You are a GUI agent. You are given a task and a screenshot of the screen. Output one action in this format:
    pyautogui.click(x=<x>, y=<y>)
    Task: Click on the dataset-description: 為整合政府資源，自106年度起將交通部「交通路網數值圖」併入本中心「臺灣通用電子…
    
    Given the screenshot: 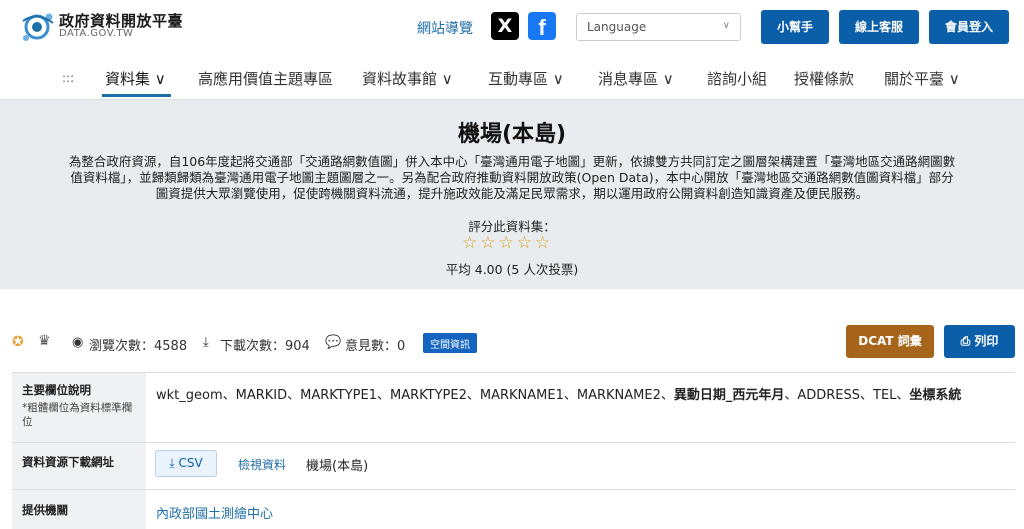 What is the action you would take?
    pyautogui.click(x=512, y=177)
    